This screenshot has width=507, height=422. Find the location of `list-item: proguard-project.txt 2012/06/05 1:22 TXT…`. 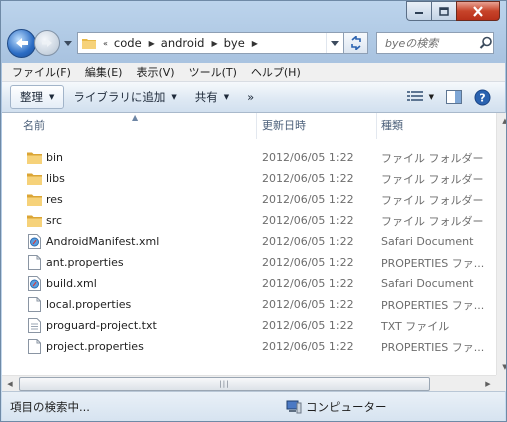

list-item: proguard-project.txt 2012/06/05 1:22 TXT… is located at coordinates (249, 325).